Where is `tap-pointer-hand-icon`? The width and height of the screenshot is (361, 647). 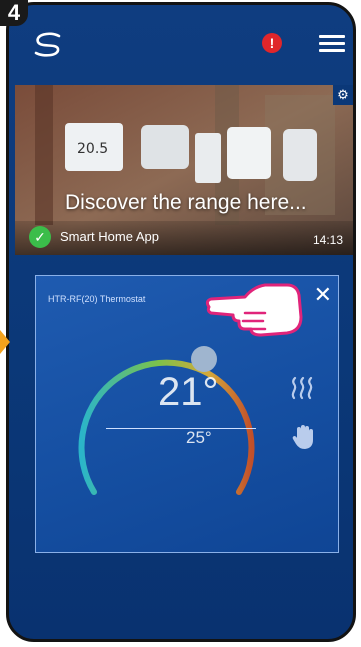
tap-pointer-hand-icon is located at coordinates (254, 310).